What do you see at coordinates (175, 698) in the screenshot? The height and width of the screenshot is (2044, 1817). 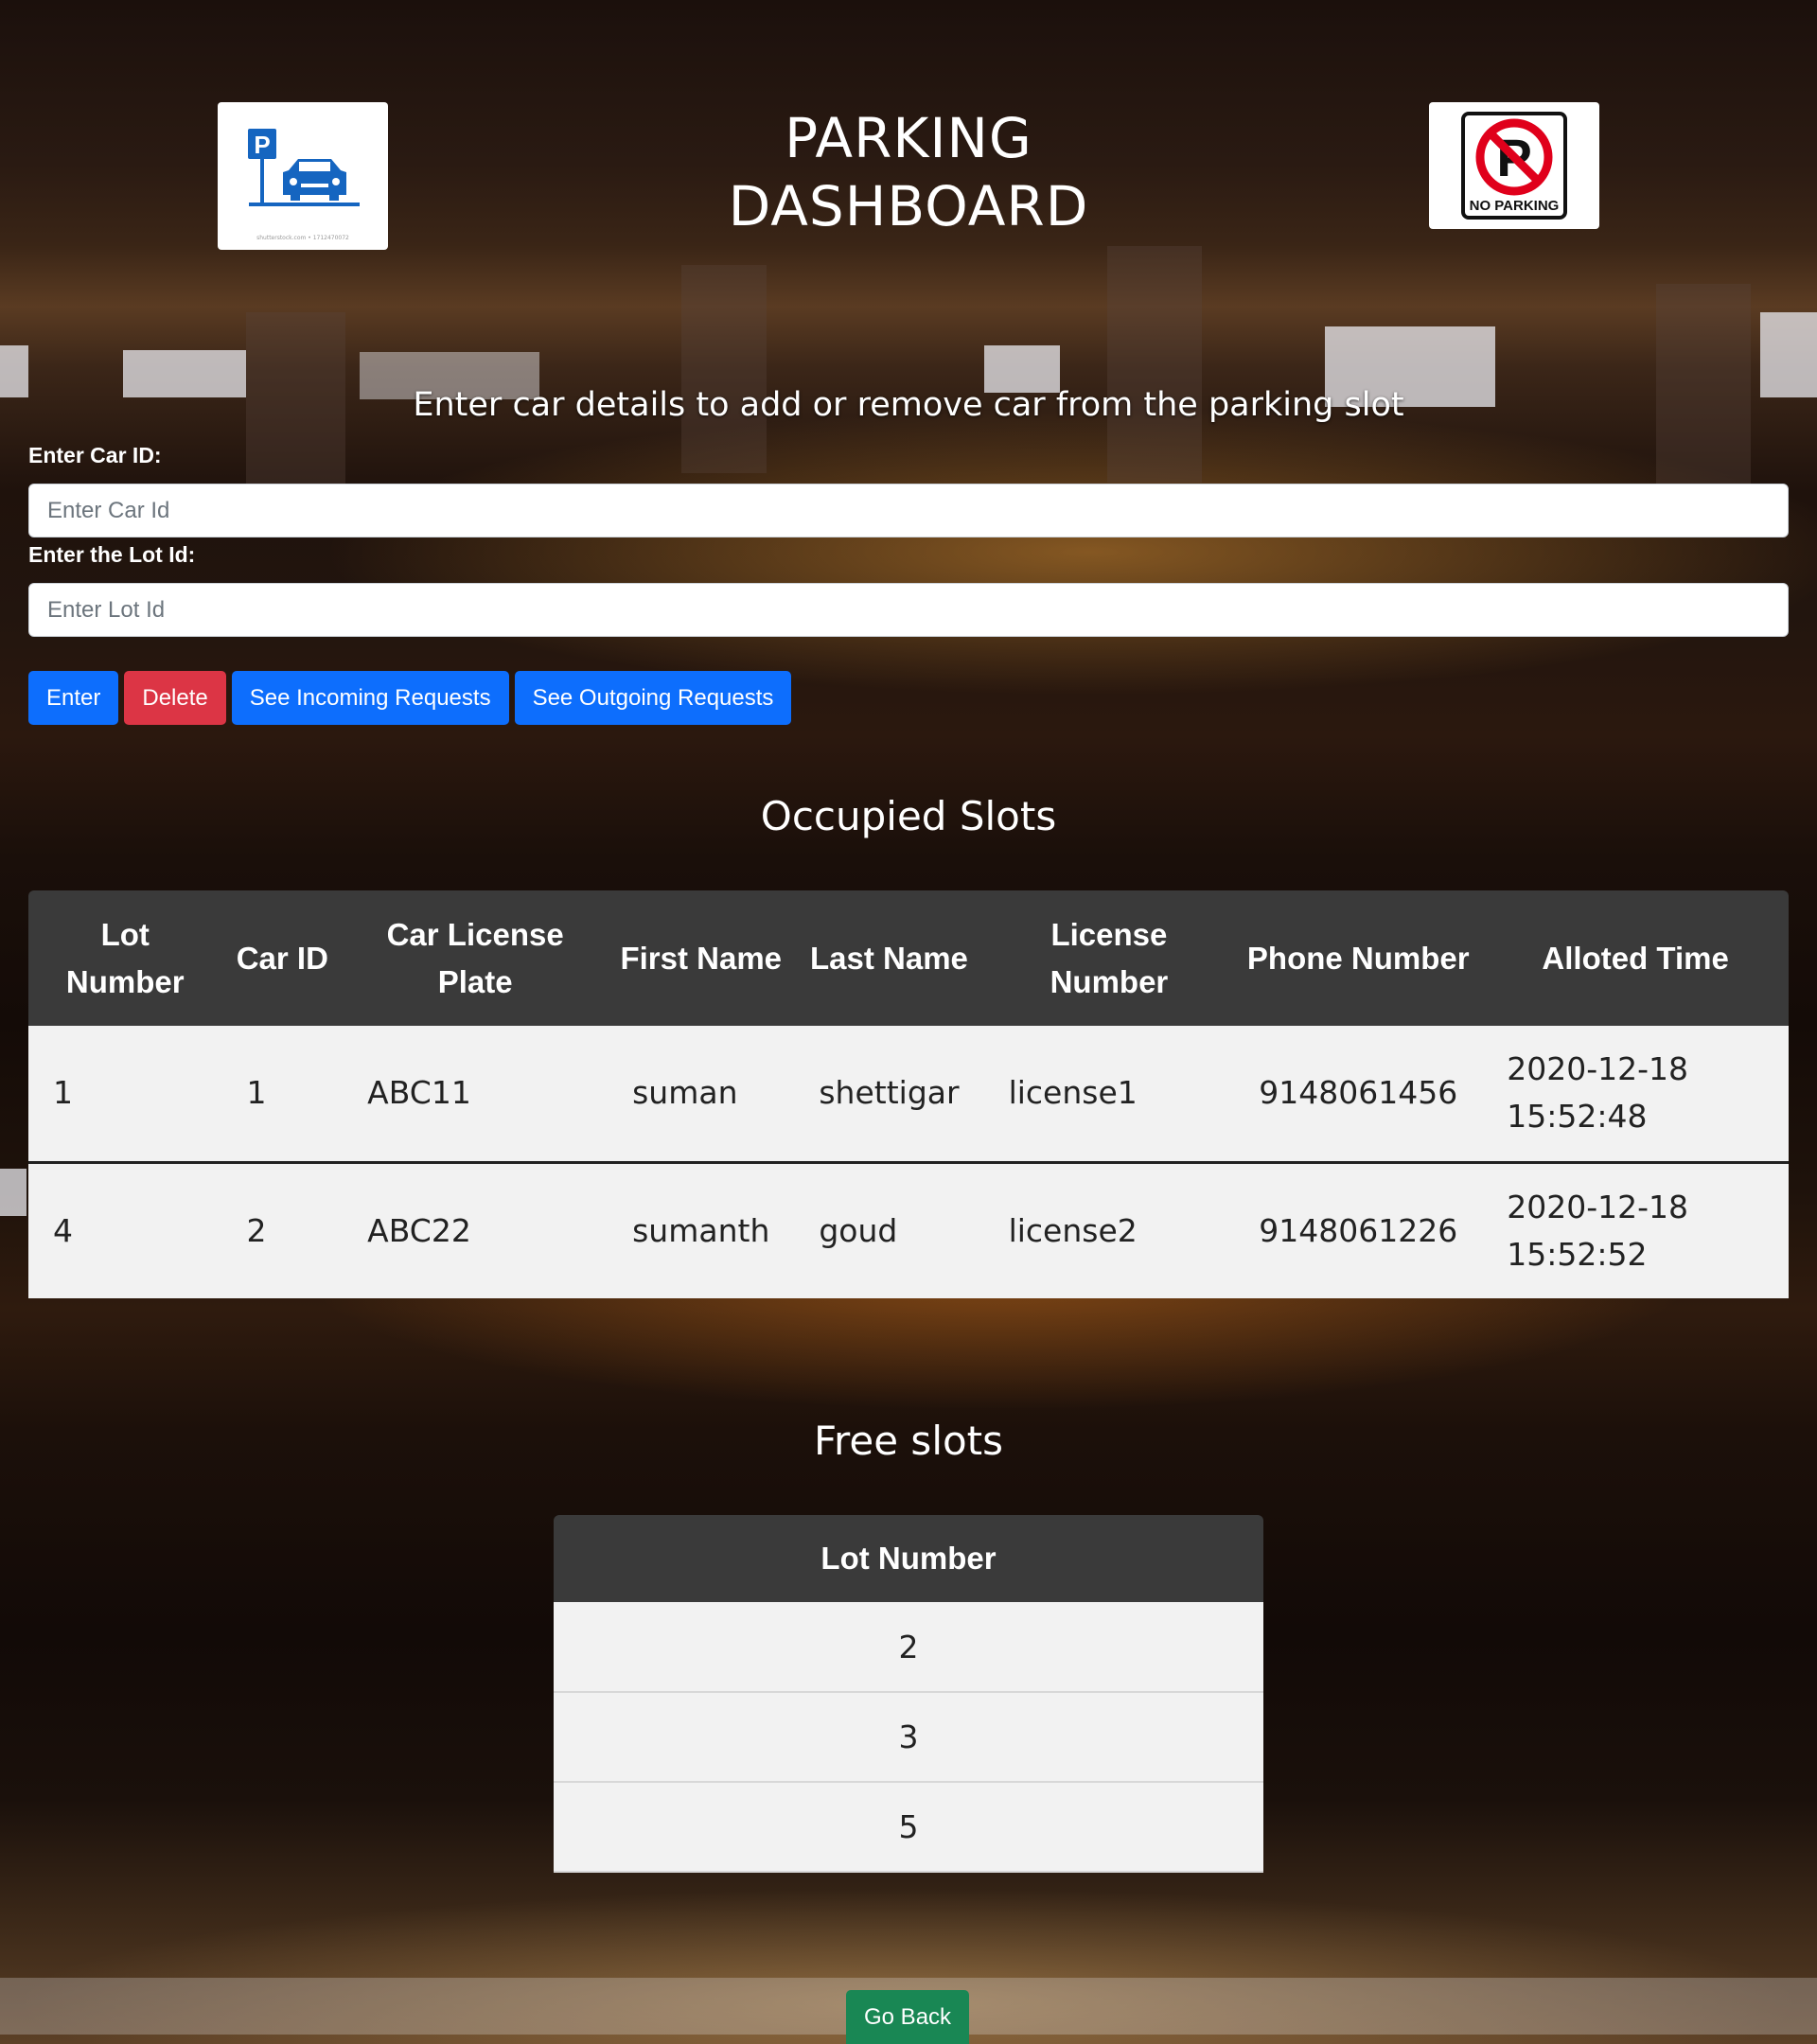 I see `delete-button: Delete` at bounding box center [175, 698].